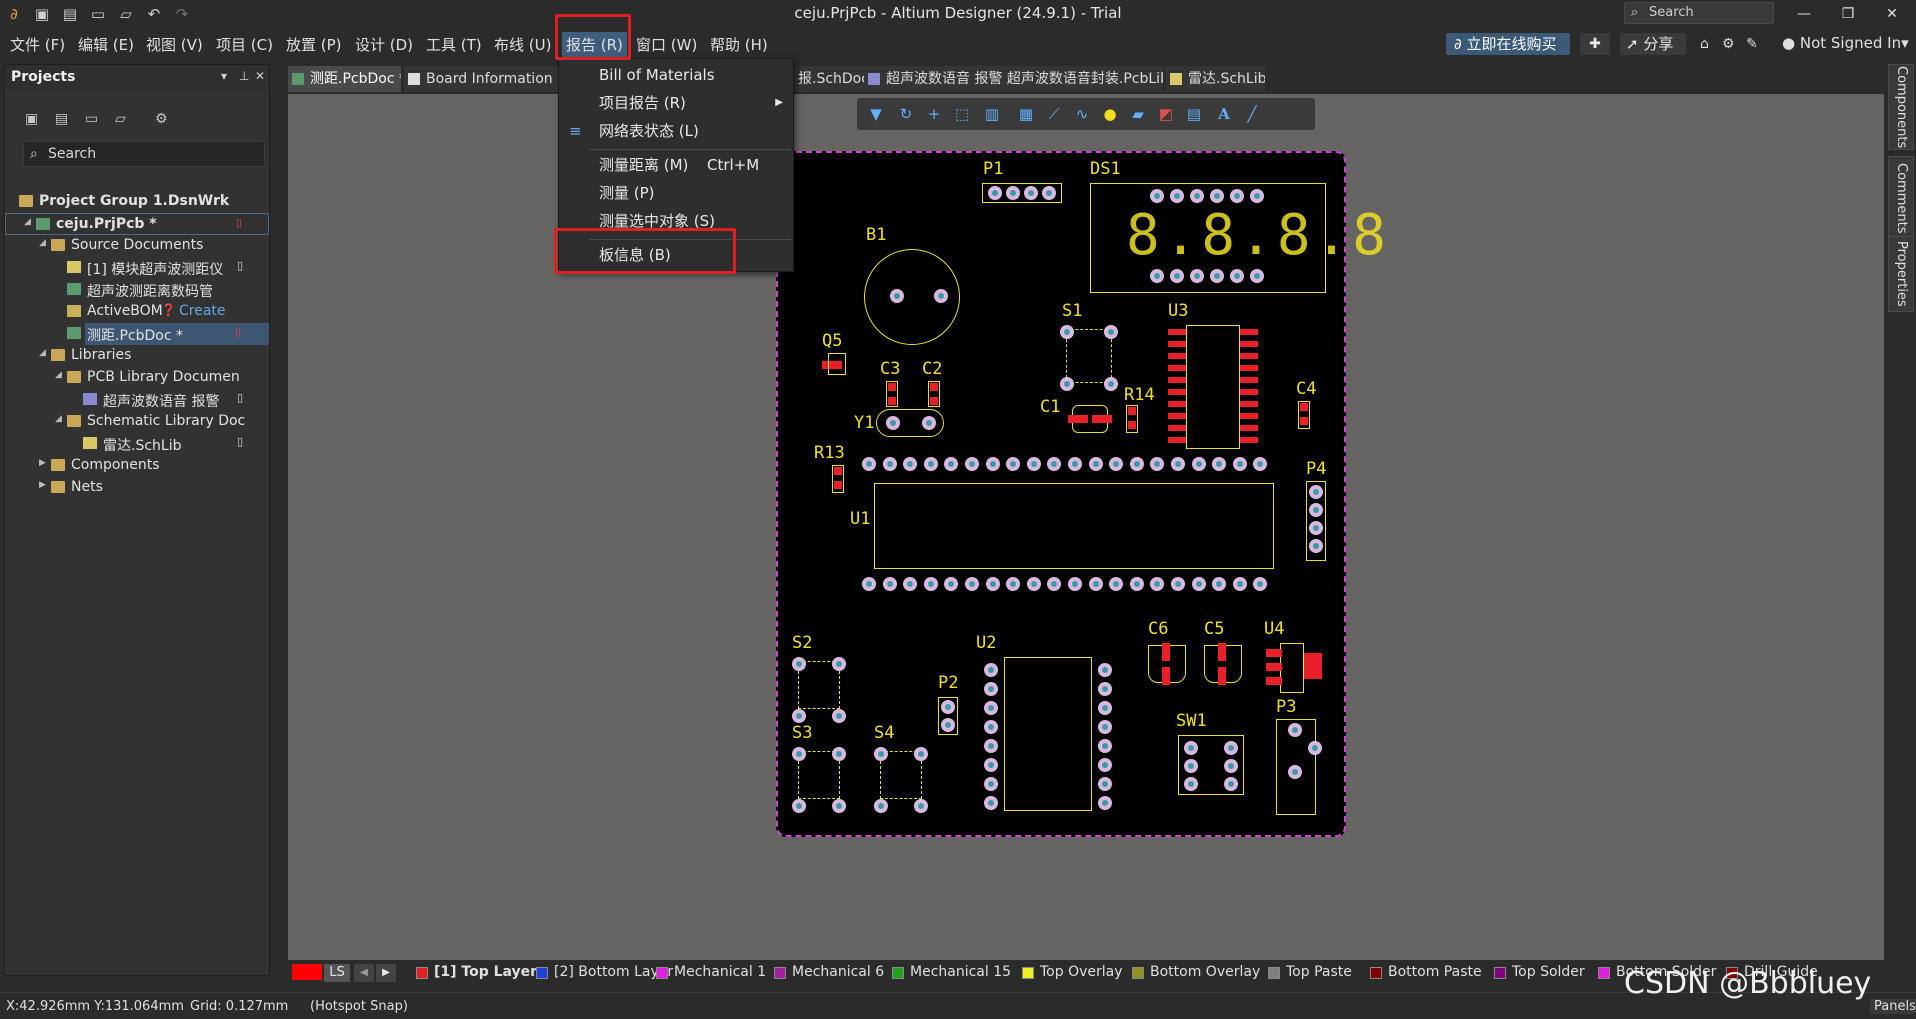  I want to click on keepout-icon: ◩, so click(1166, 114).